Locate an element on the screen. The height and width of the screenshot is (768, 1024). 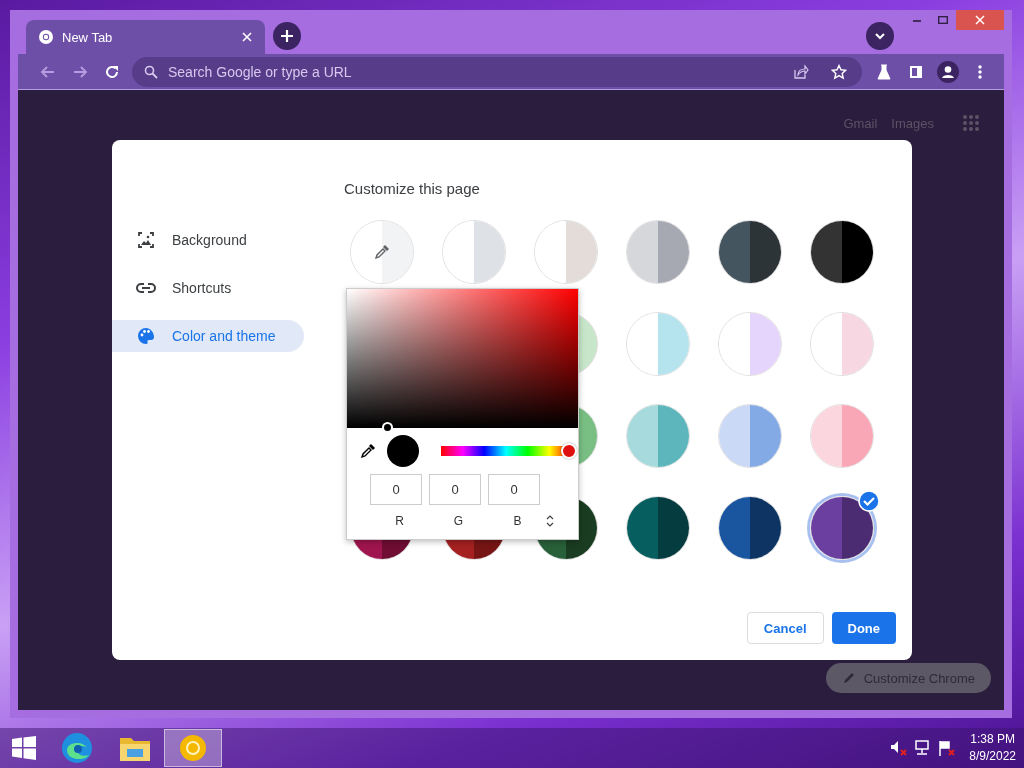
image-icon is located at coordinates (146, 240).